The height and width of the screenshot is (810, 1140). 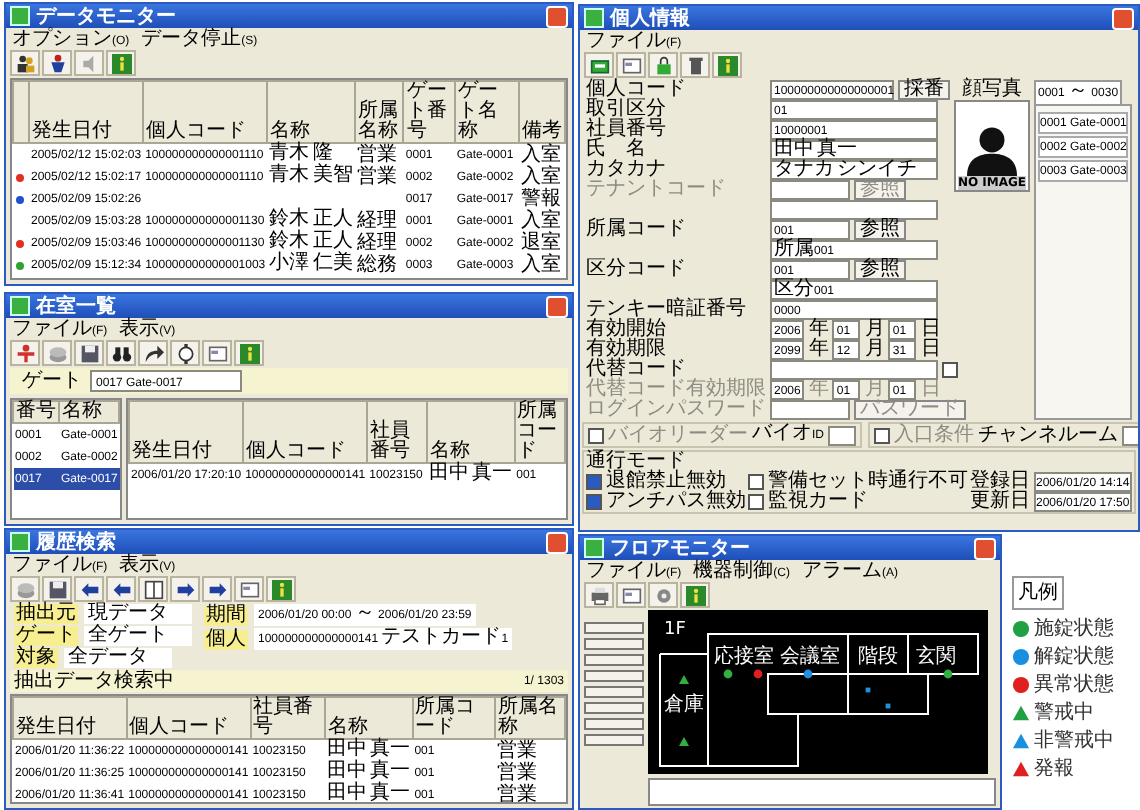 What do you see at coordinates (46, 614) in the screenshot?
I see `filter-label: 抽出元` at bounding box center [46, 614].